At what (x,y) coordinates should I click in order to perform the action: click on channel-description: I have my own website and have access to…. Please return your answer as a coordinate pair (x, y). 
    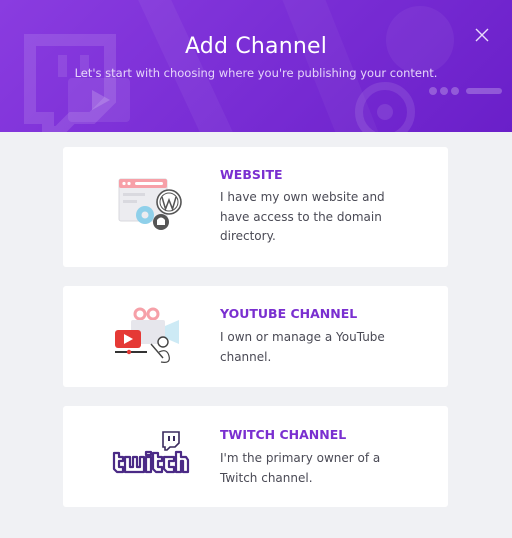
    Looking at the image, I should click on (302, 216).